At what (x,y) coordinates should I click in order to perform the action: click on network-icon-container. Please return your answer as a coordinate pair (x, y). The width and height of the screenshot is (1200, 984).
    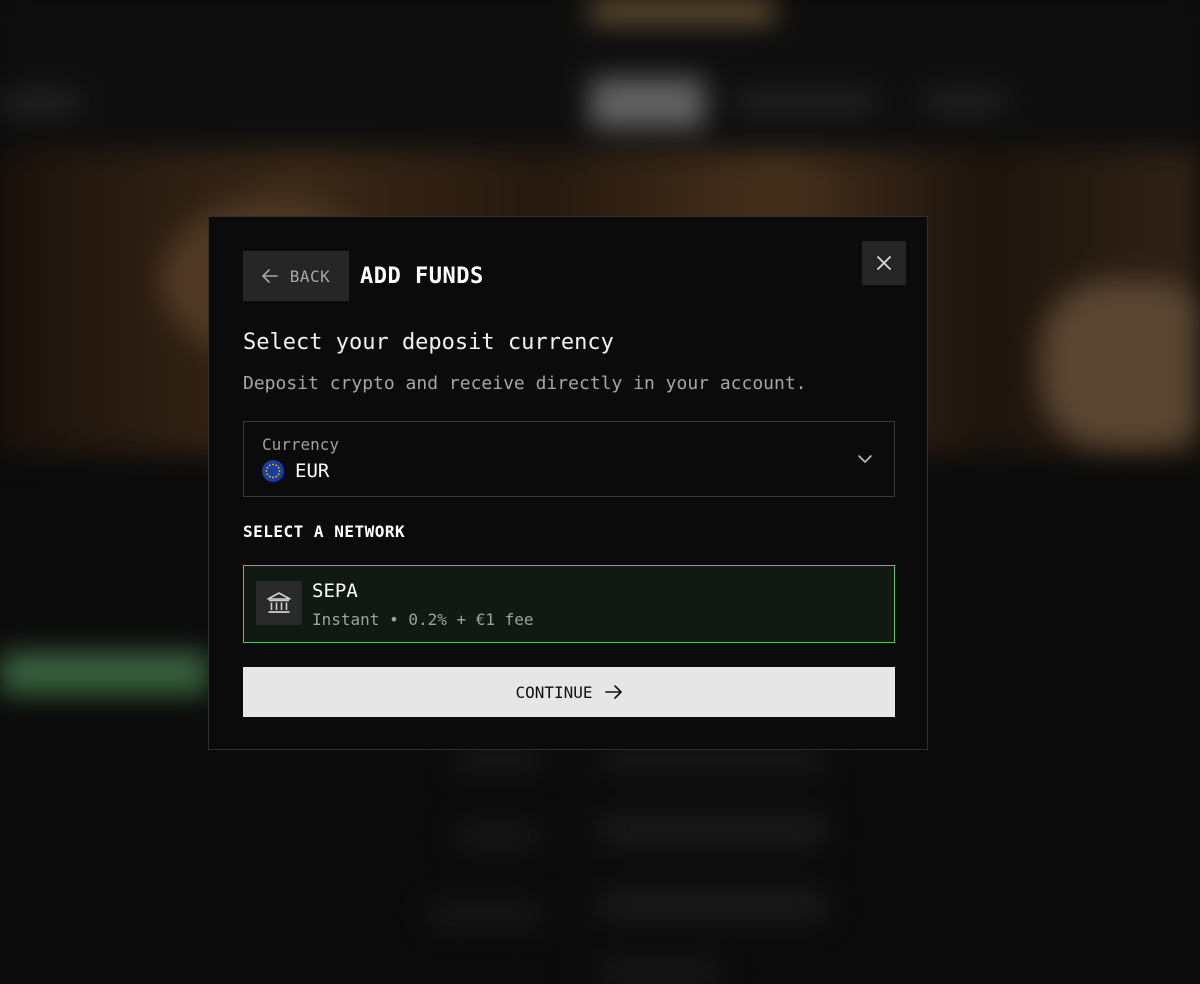
    Looking at the image, I should click on (279, 603).